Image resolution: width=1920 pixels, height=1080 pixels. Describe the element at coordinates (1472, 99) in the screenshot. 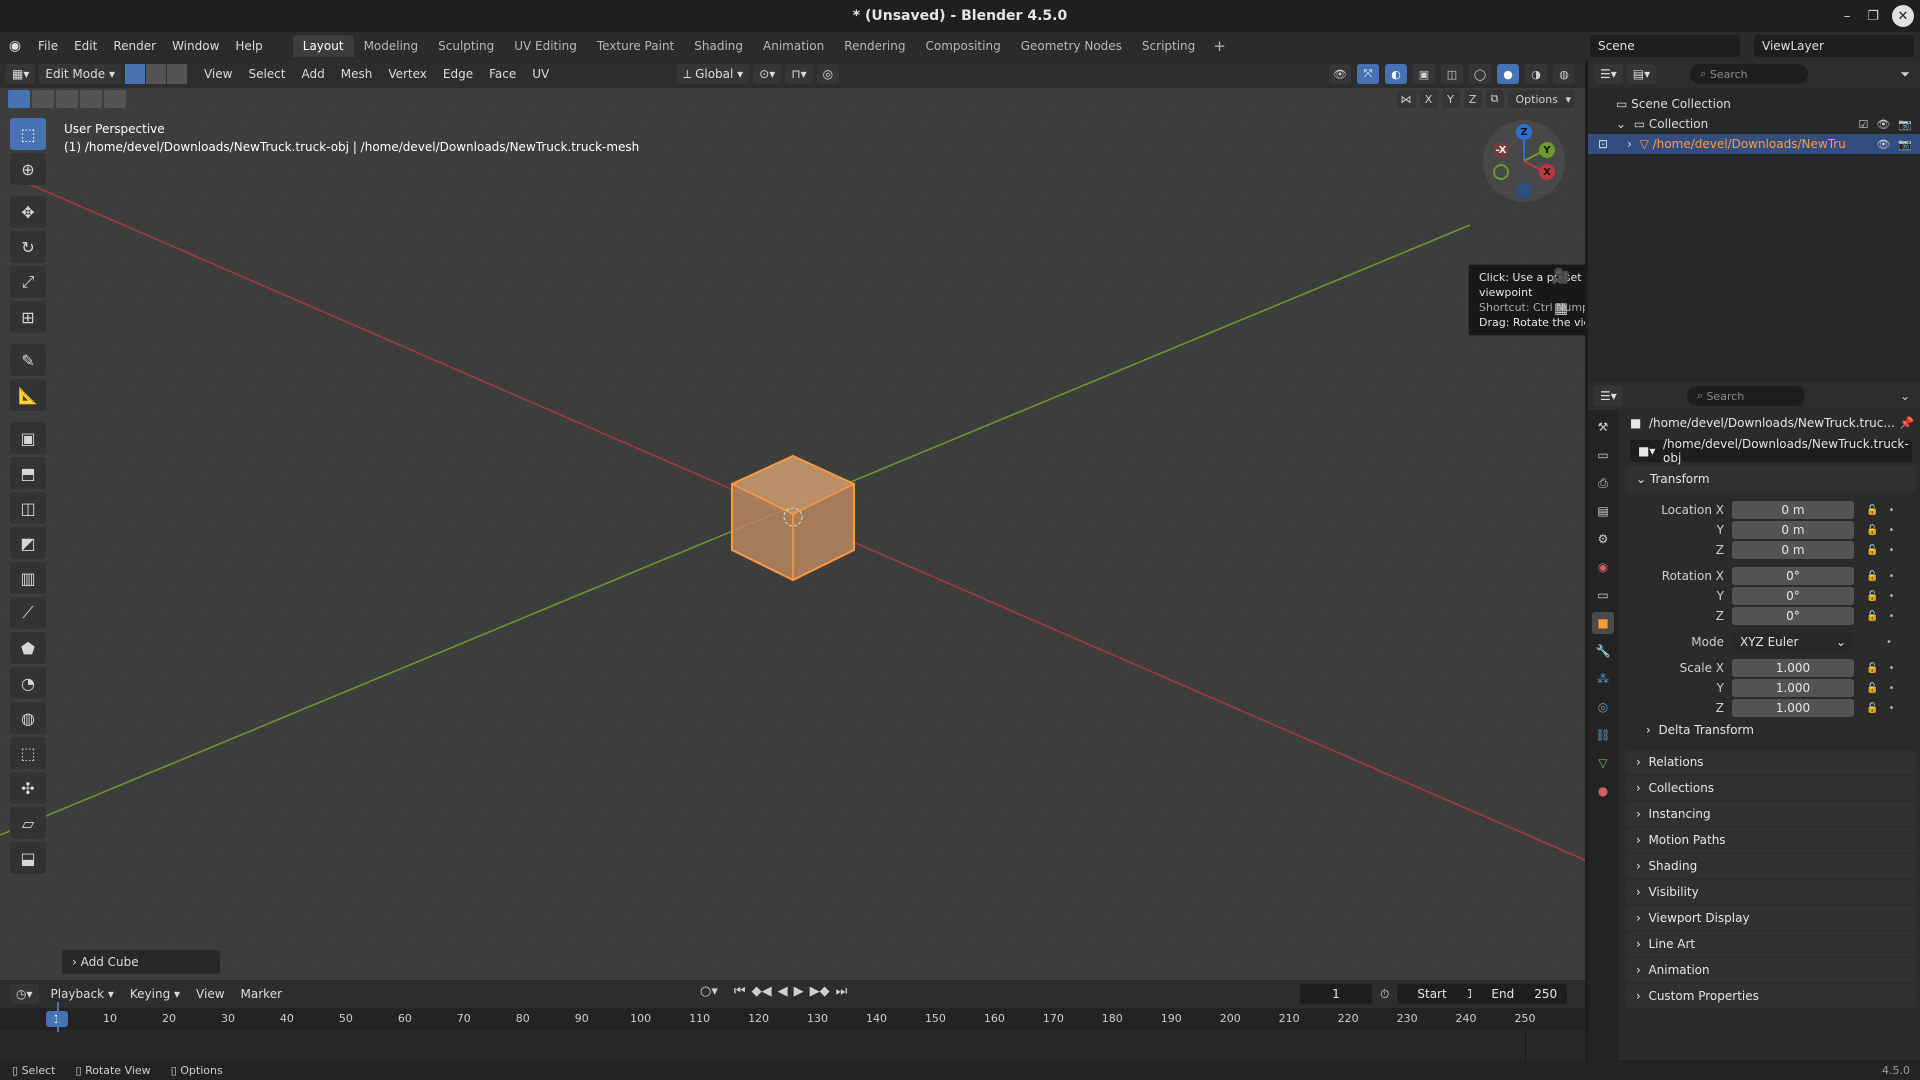

I see `mirror-z: Z` at that location.